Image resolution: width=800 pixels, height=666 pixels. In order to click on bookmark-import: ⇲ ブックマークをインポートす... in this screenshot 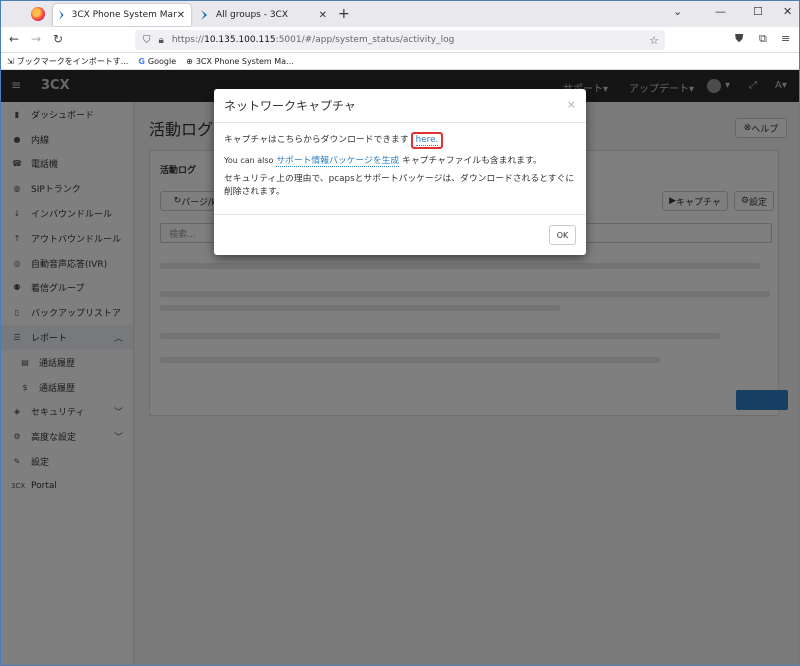, I will do `click(67, 61)`.